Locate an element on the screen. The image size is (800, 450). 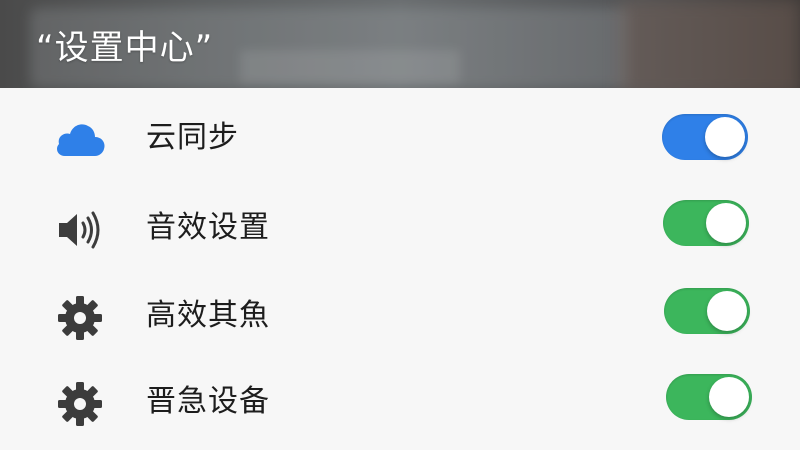
speaker-icon is located at coordinates (80, 230).